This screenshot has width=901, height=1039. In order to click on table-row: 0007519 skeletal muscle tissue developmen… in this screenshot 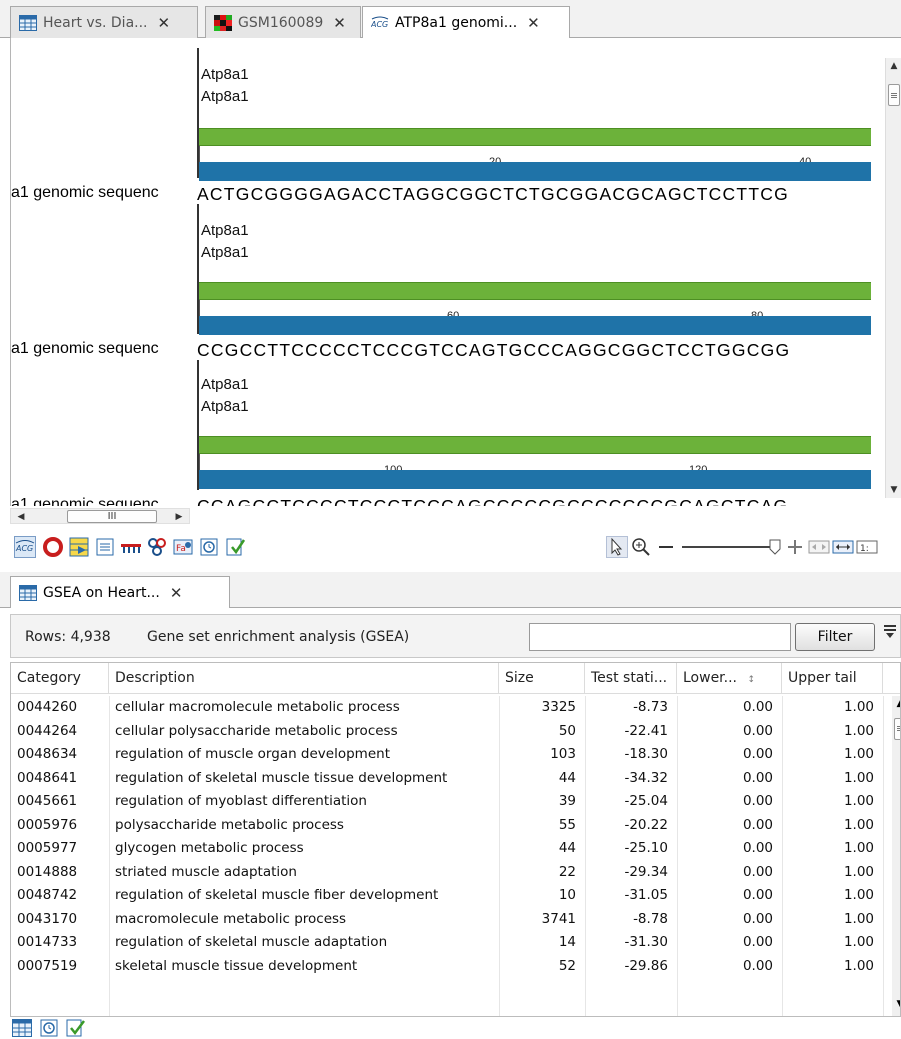, I will do `click(447, 966)`.